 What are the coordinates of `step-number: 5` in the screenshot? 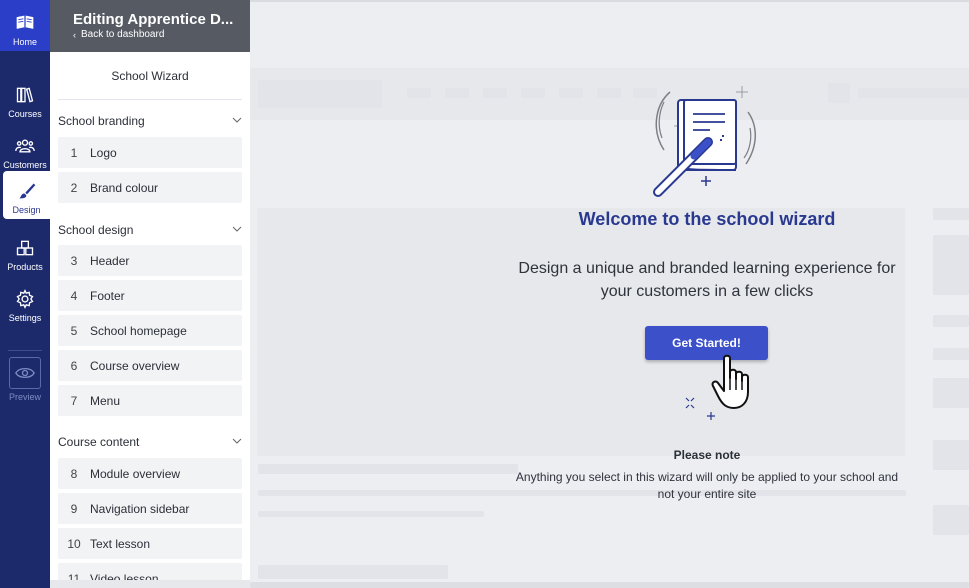 It's located at (74, 330).